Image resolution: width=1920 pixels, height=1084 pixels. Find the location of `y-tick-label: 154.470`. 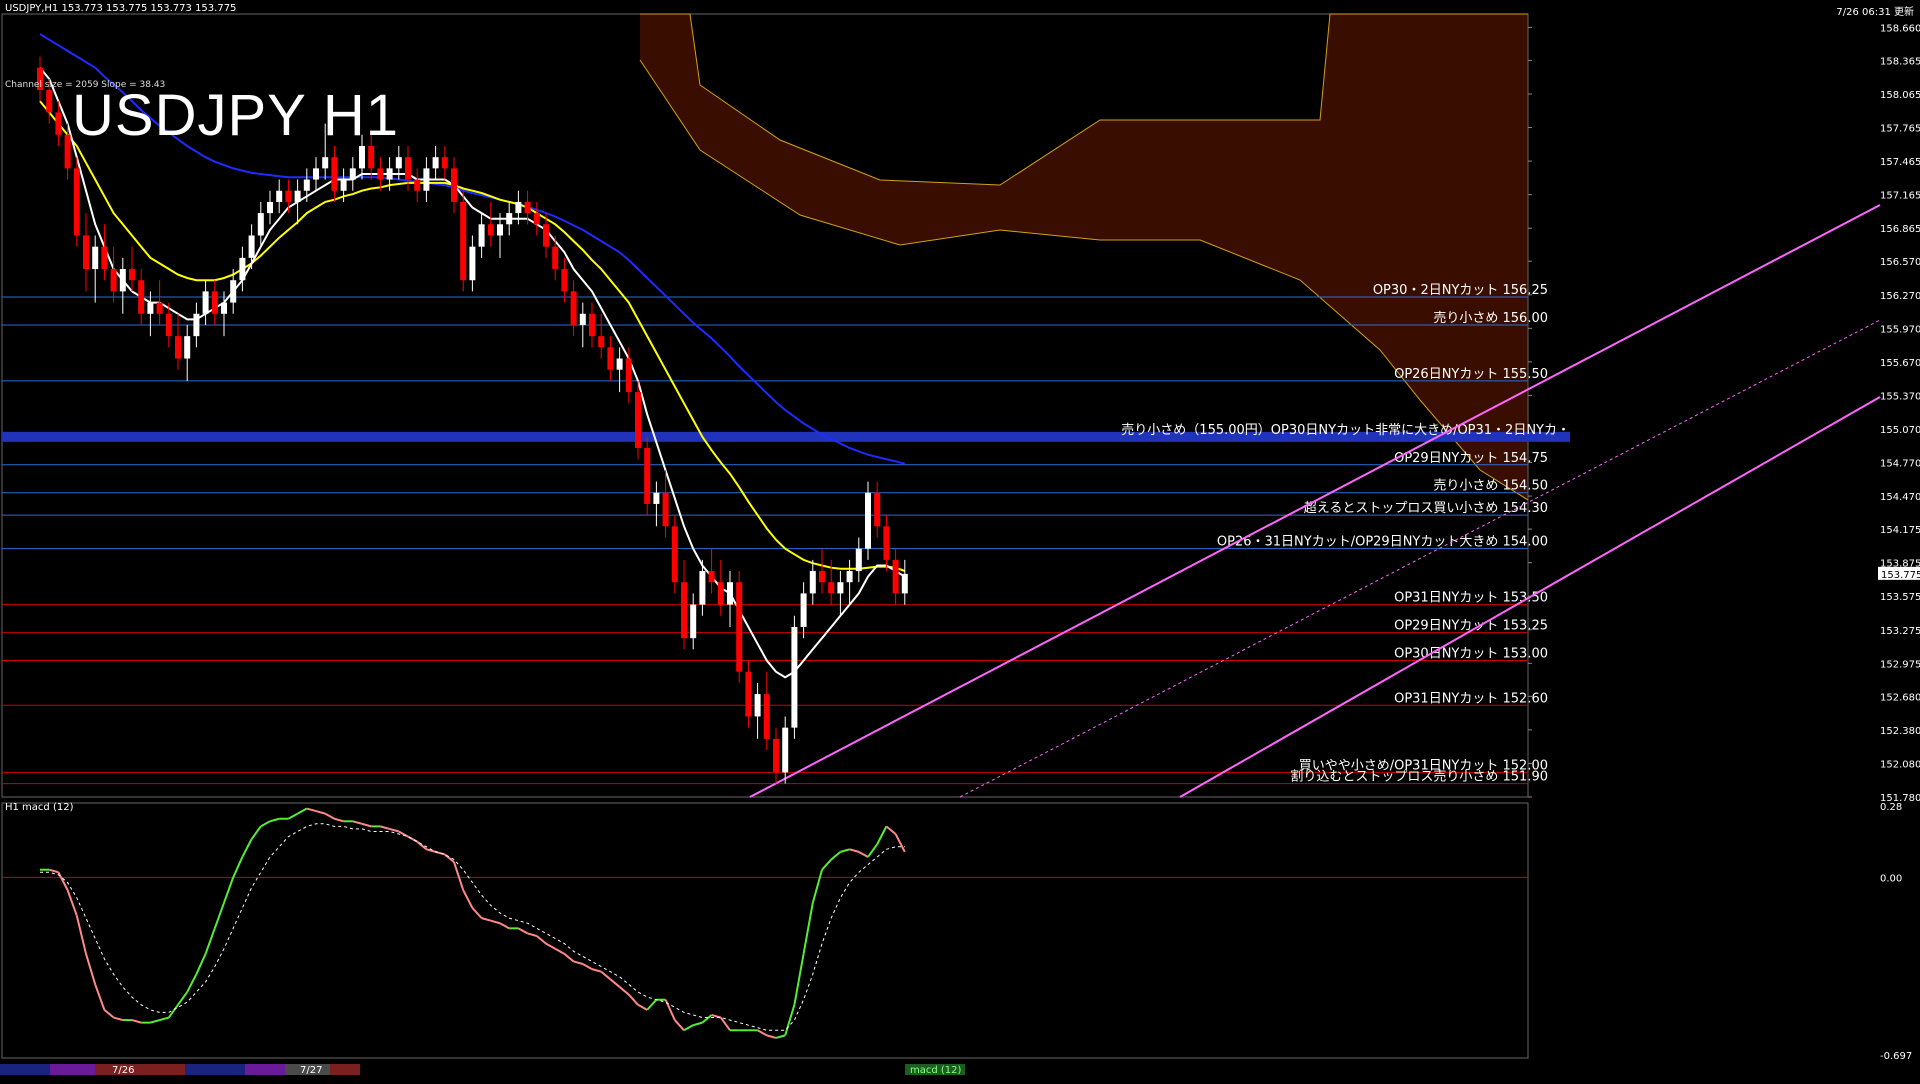

y-tick-label: 154.470 is located at coordinates (1900, 497).